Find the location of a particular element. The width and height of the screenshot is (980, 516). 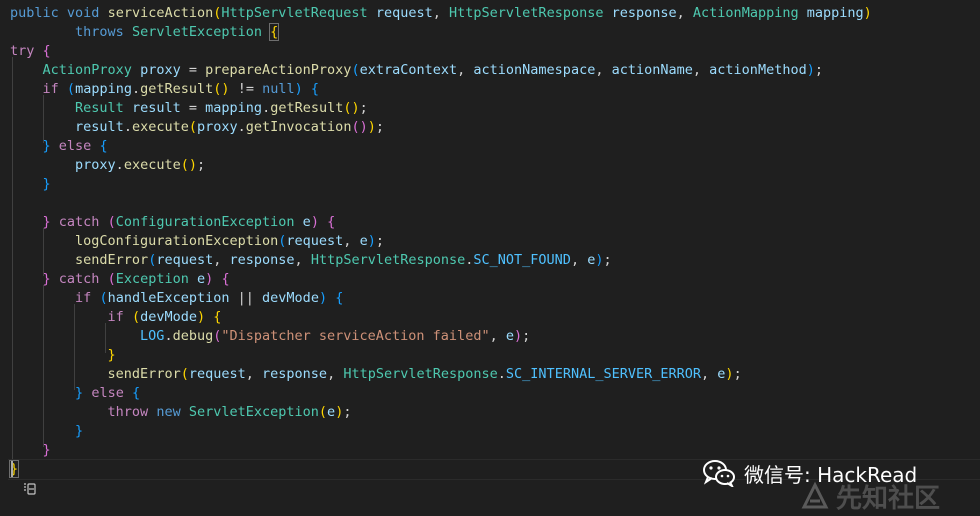

code-line: if (devMode) { is located at coordinates (164, 317).